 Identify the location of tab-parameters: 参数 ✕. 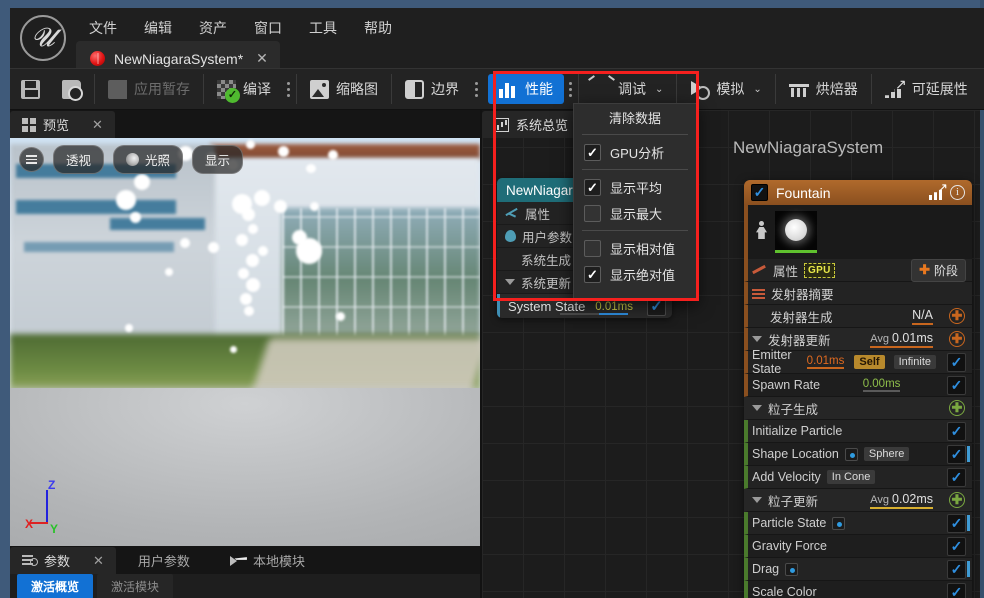
(63, 560).